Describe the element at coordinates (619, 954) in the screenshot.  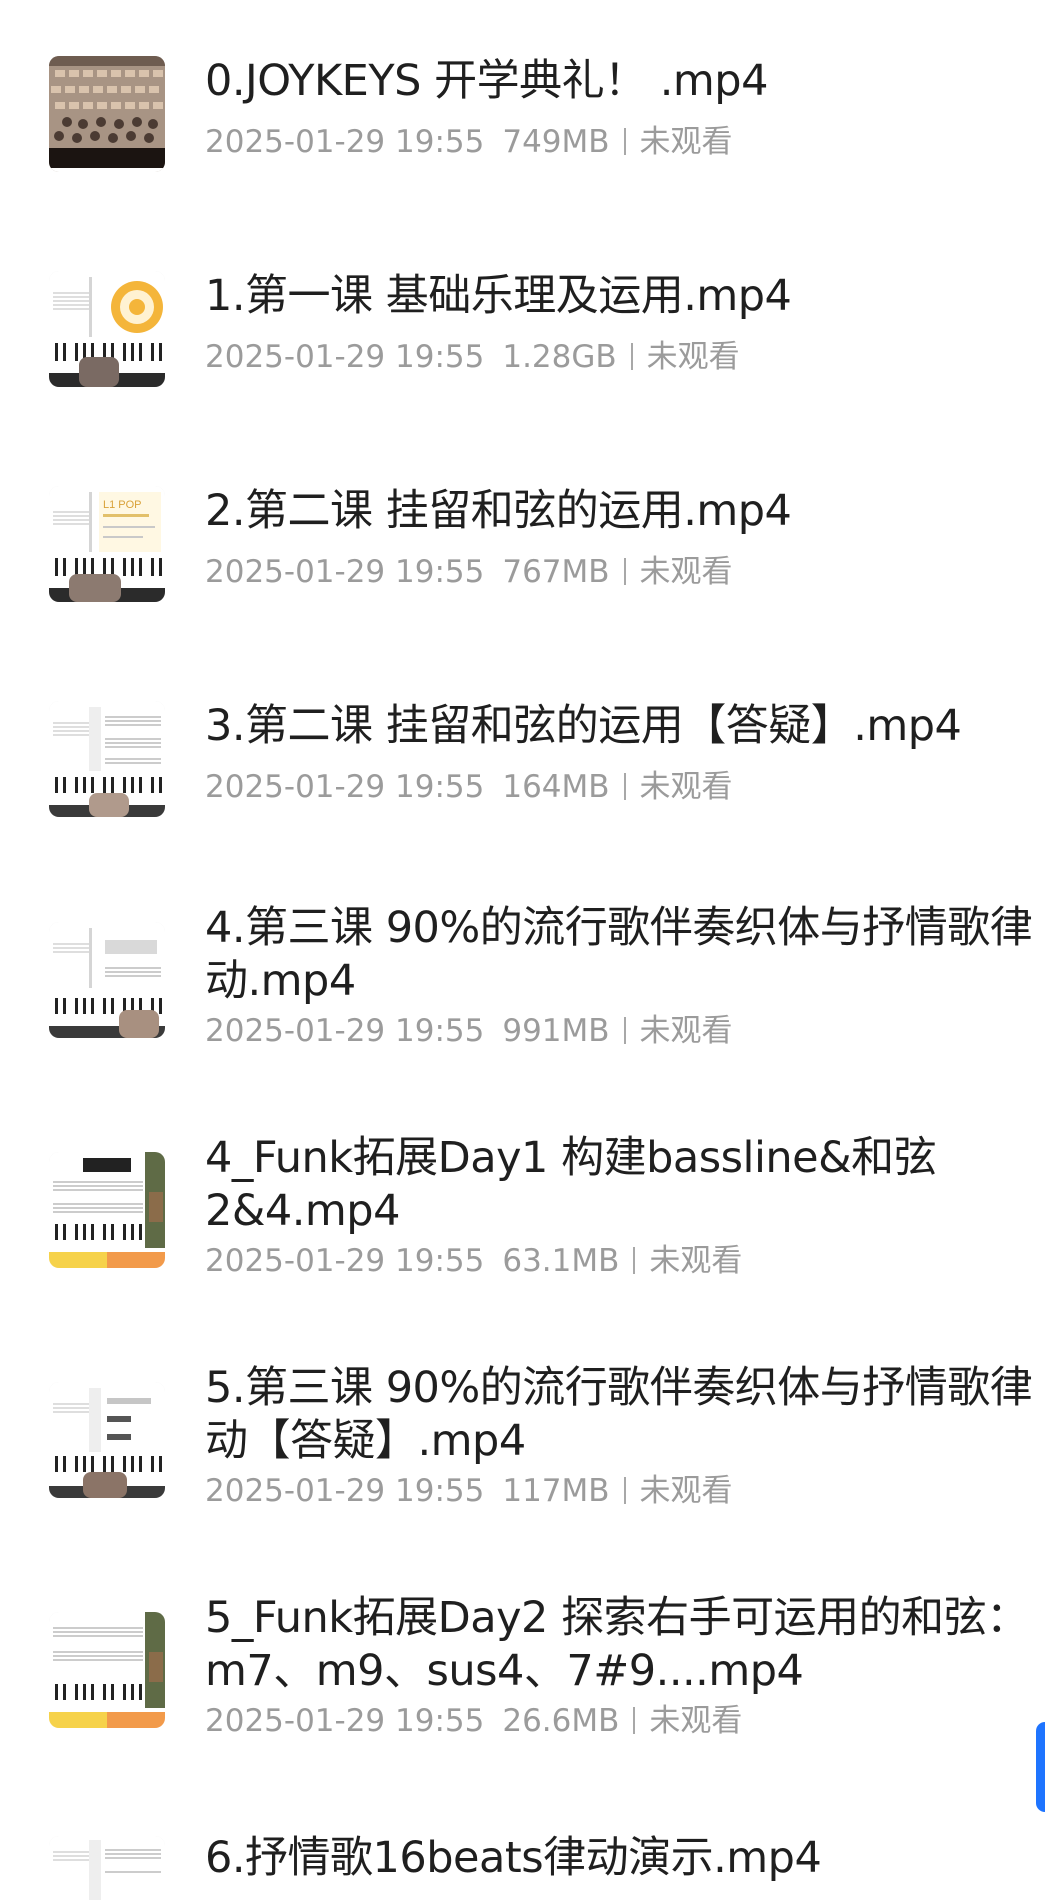
I see `file-title: 4.第三课 90%的流行歌伴奏织体与抒情歌律动.mp4` at that location.